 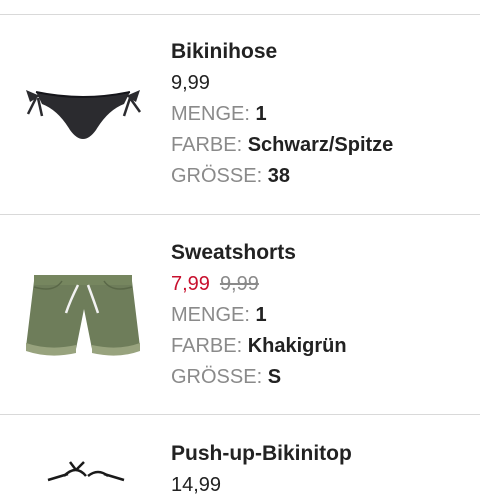 I want to click on color-row: FARBE: Khakigrün, so click(x=321, y=349).